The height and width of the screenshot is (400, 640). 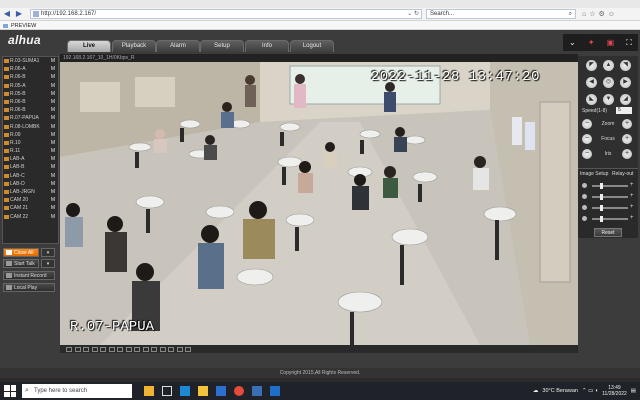 What do you see at coordinates (94, 349) in the screenshot?
I see `layout-9-icon` at bounding box center [94, 349].